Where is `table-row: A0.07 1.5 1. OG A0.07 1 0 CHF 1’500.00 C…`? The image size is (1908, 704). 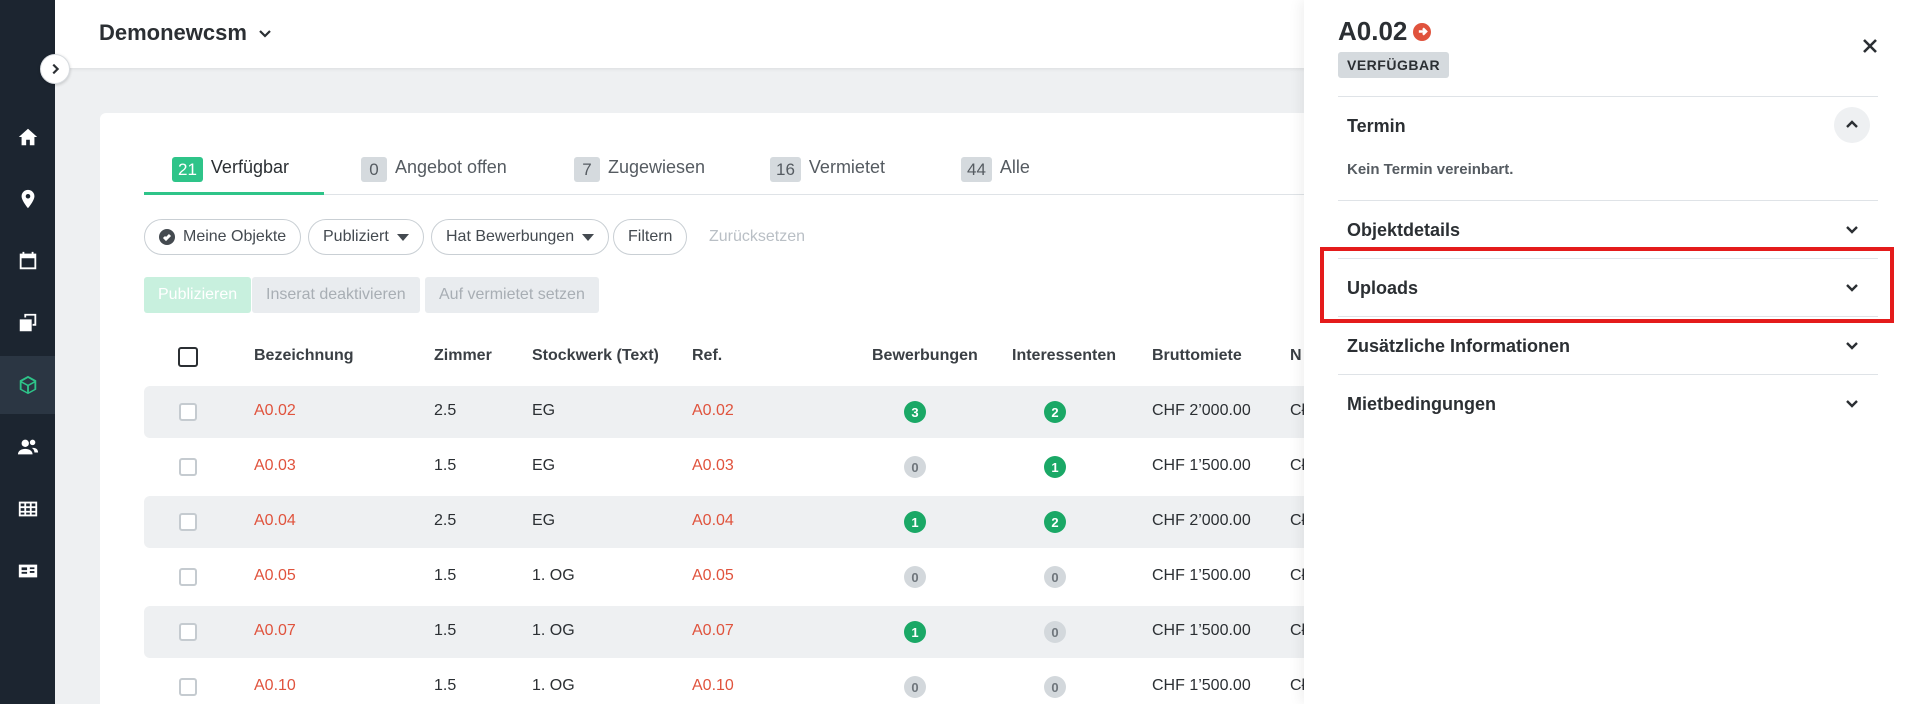 table-row: A0.07 1.5 1. OG A0.07 1 0 CHF 1’500.00 C… is located at coordinates (754, 632).